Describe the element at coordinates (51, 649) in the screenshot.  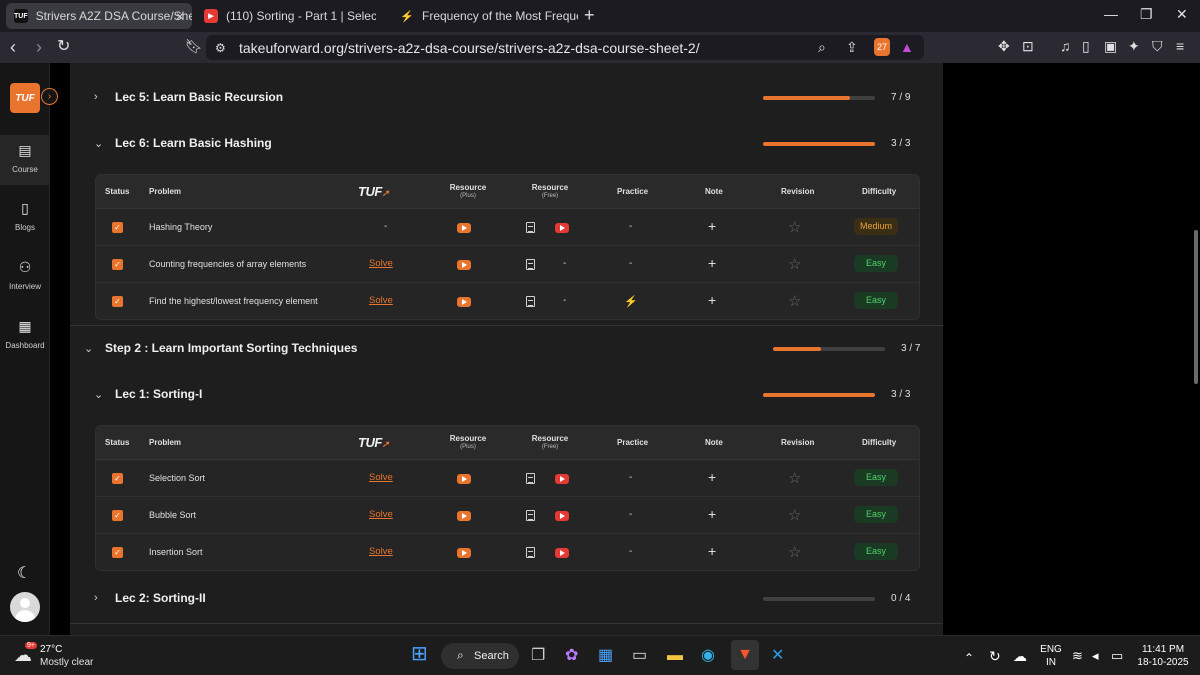
I see `weather-temperature: 27°C` at that location.